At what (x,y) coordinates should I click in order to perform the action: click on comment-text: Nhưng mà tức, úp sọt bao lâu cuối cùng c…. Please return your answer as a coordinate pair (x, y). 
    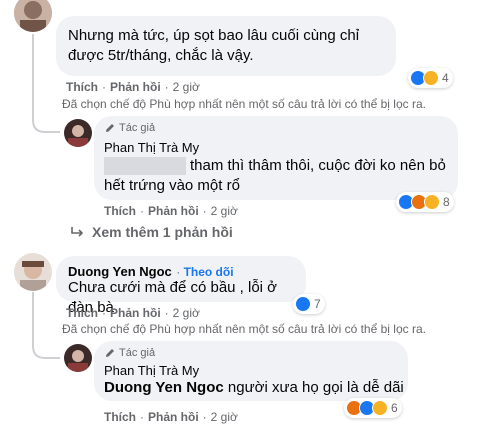
    Looking at the image, I should click on (214, 45).